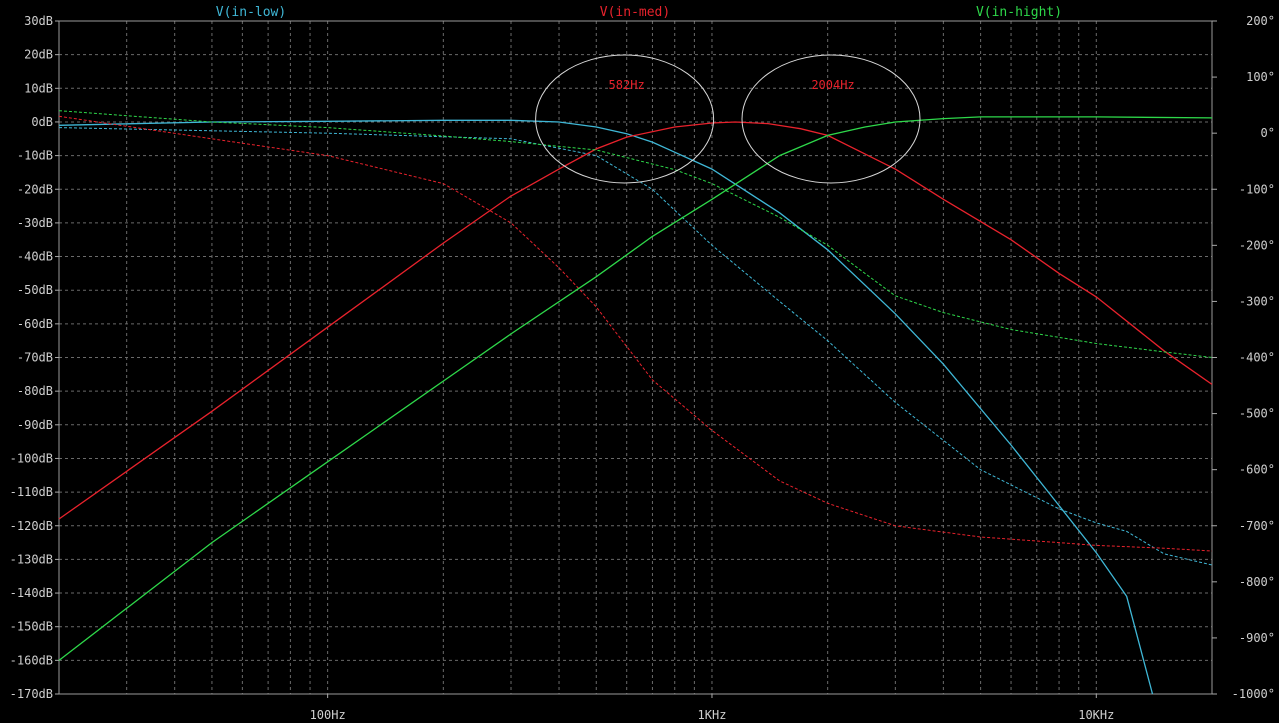 The width and height of the screenshot is (1279, 723). Describe the element at coordinates (35, 257) in the screenshot. I see `y-tick-label: -40dB` at that location.